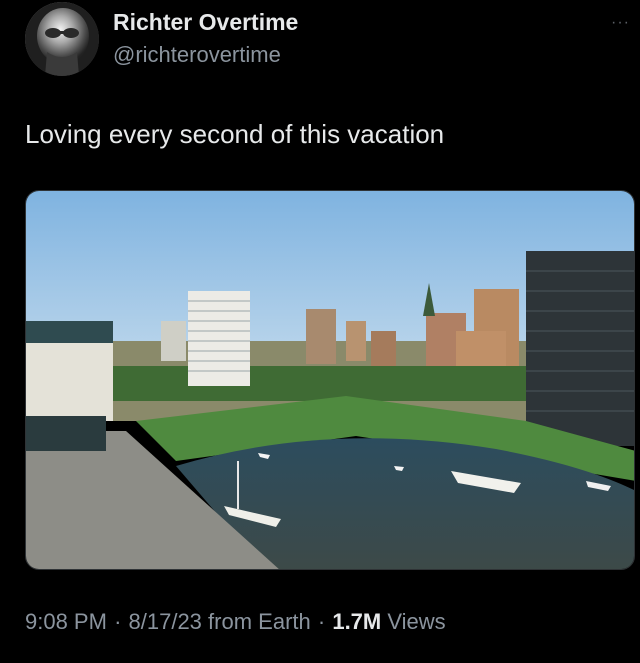 This screenshot has width=640, height=663. I want to click on bald-man-avatar-icon, so click(62, 39).